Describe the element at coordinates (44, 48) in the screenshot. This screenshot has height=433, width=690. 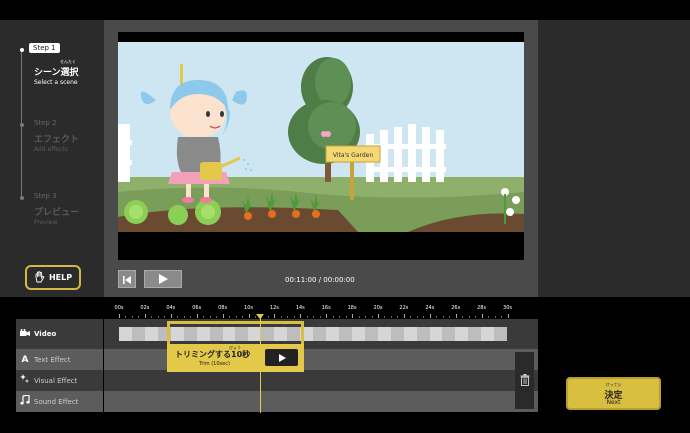
I see `step-1-badge: Step 1` at that location.